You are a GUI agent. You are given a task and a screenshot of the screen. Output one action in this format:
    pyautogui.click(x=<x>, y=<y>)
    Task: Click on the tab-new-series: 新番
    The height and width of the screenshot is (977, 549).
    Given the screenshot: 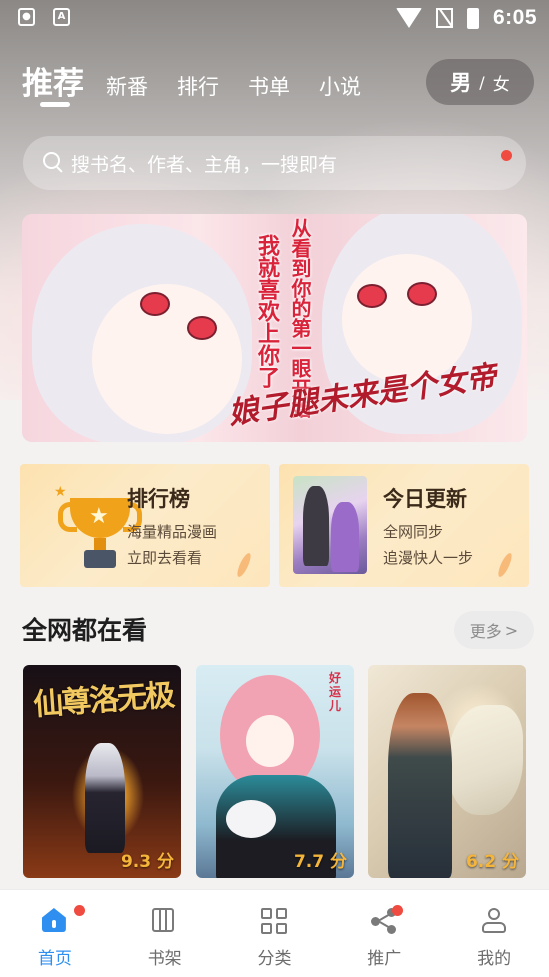 What is the action you would take?
    pyautogui.click(x=127, y=86)
    